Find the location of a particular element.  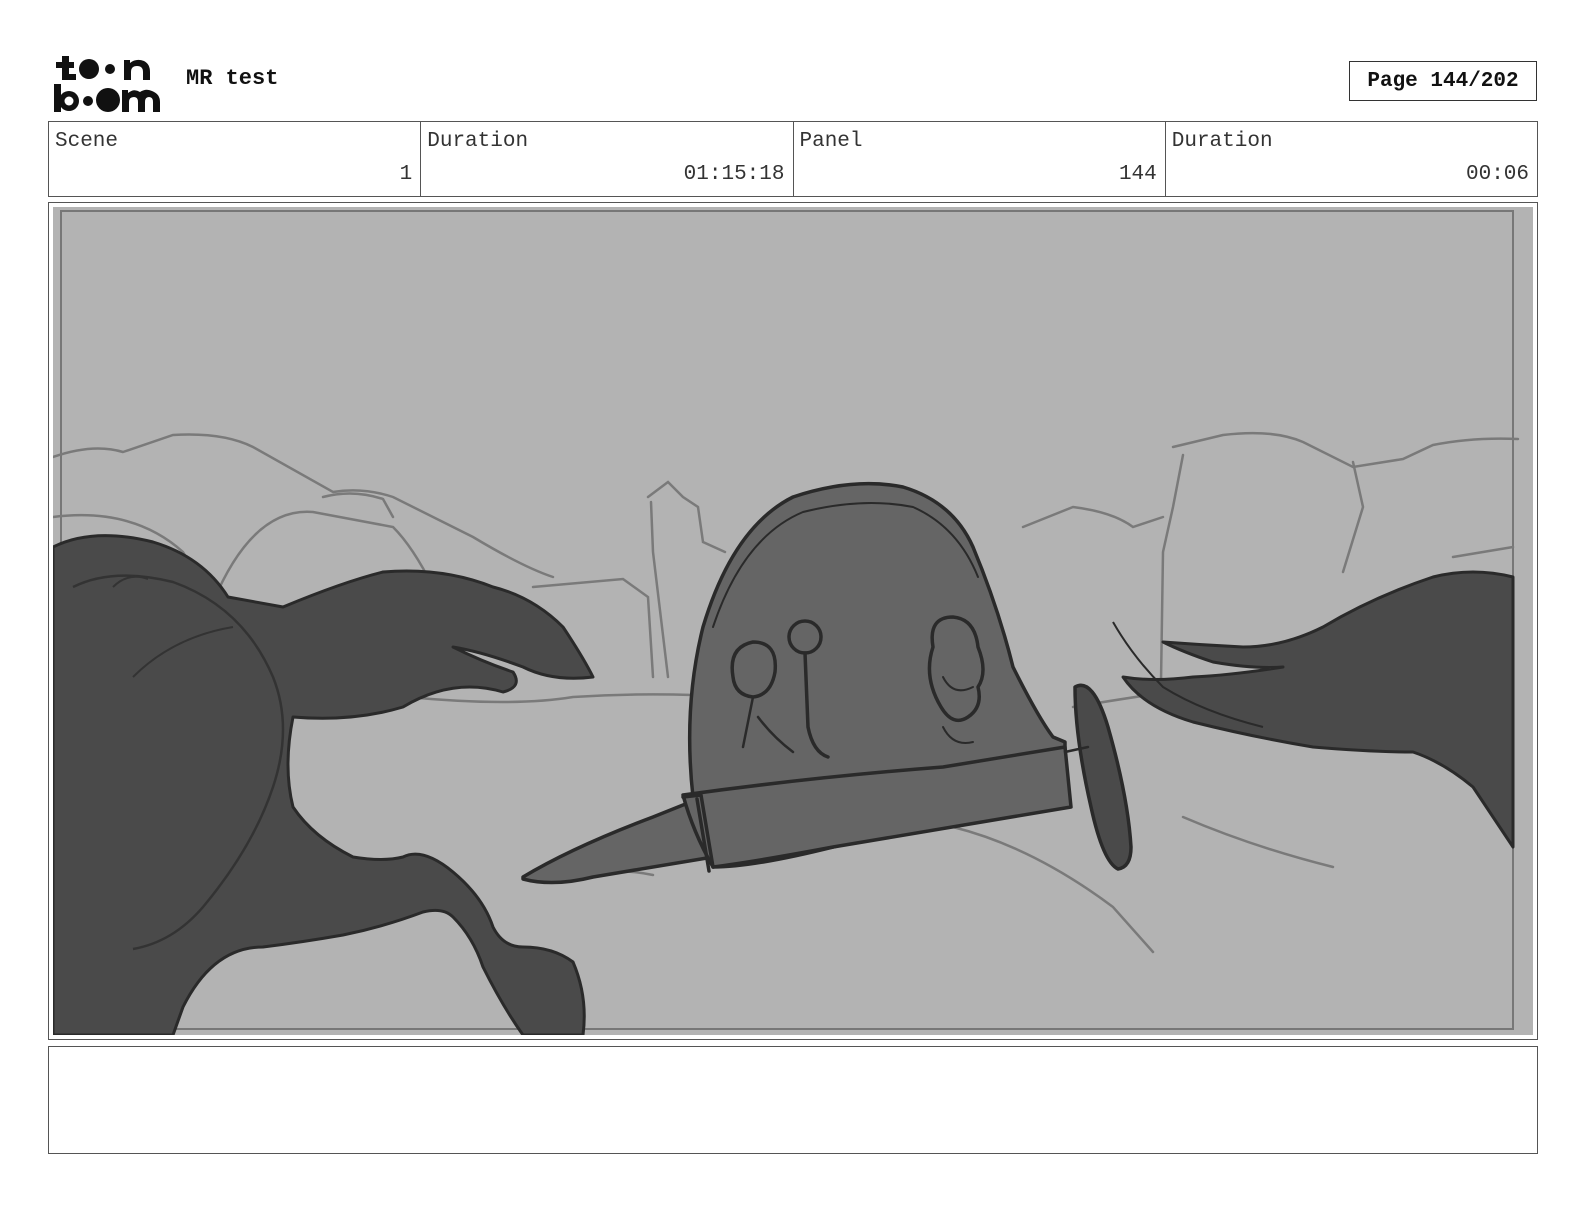

panel-label: Panel is located at coordinates (831, 141).